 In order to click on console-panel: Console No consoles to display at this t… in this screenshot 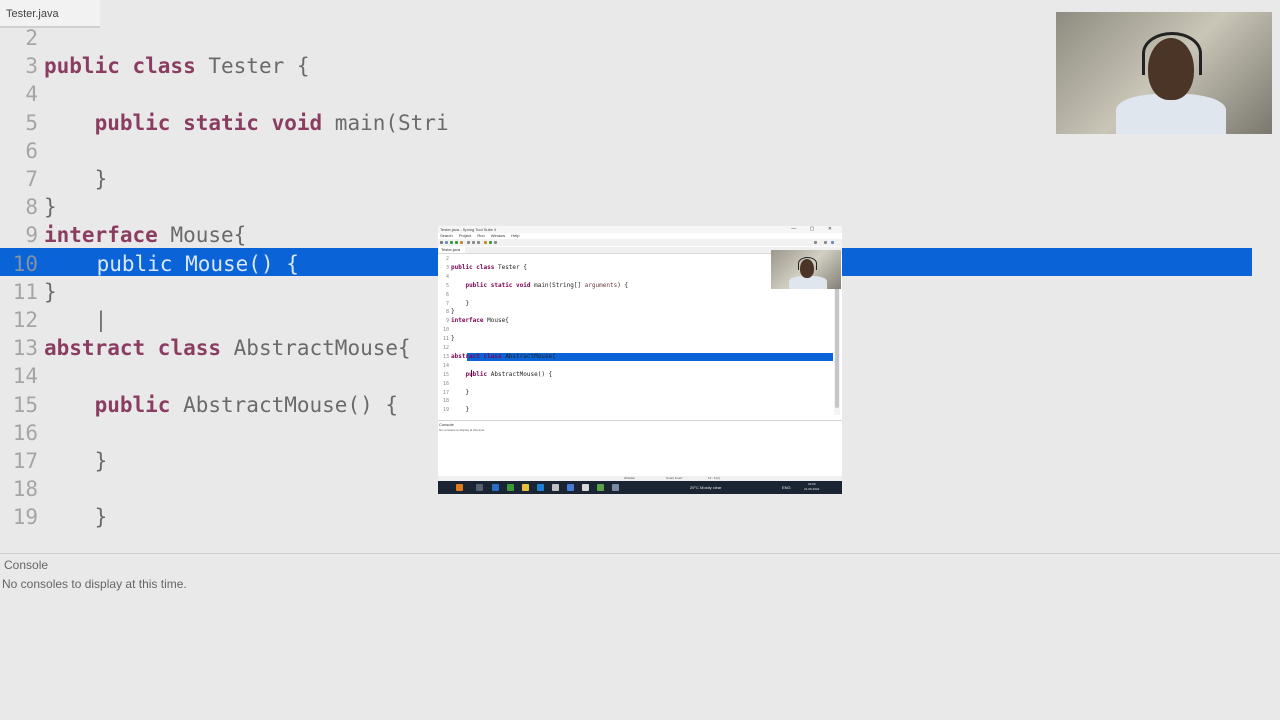, I will do `click(640, 448)`.